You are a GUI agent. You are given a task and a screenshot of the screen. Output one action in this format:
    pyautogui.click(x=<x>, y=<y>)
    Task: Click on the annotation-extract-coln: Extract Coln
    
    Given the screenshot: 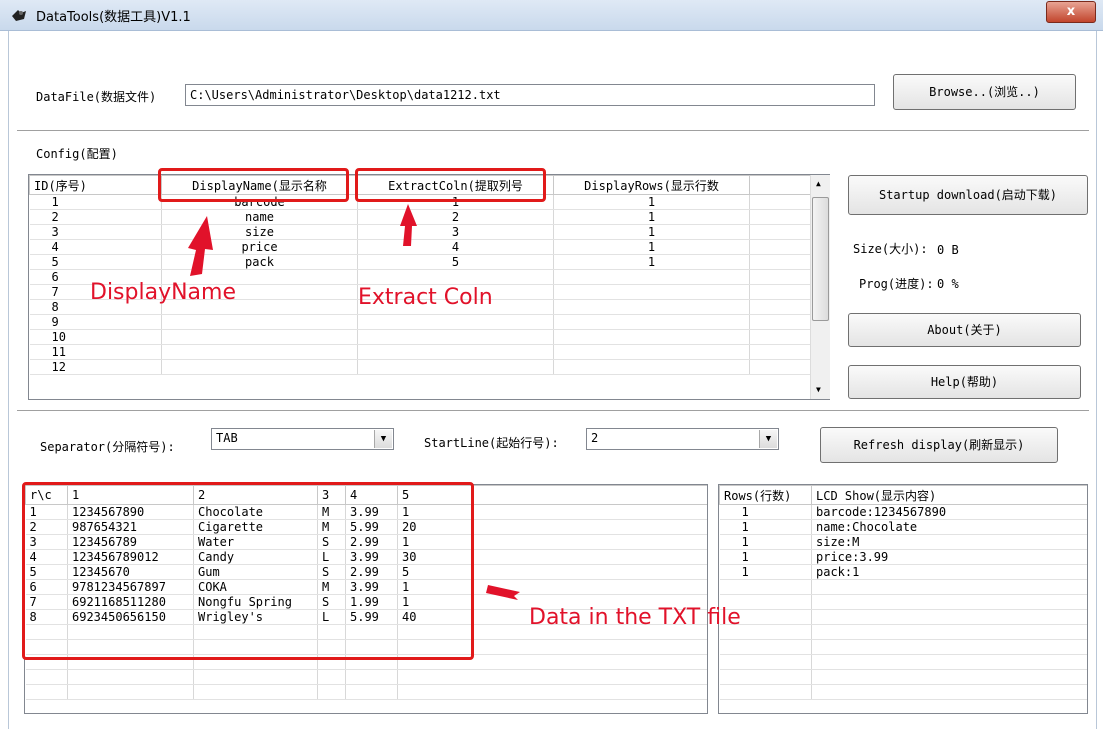 What is the action you would take?
    pyautogui.click(x=425, y=297)
    